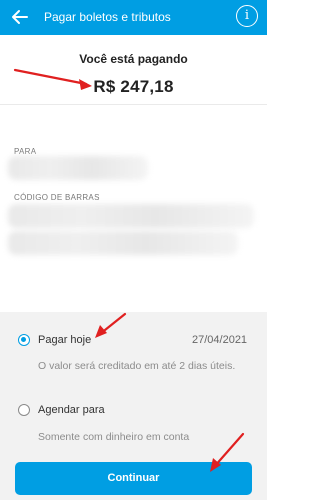  I want to click on schedule-label: Agendar para, so click(71, 410).